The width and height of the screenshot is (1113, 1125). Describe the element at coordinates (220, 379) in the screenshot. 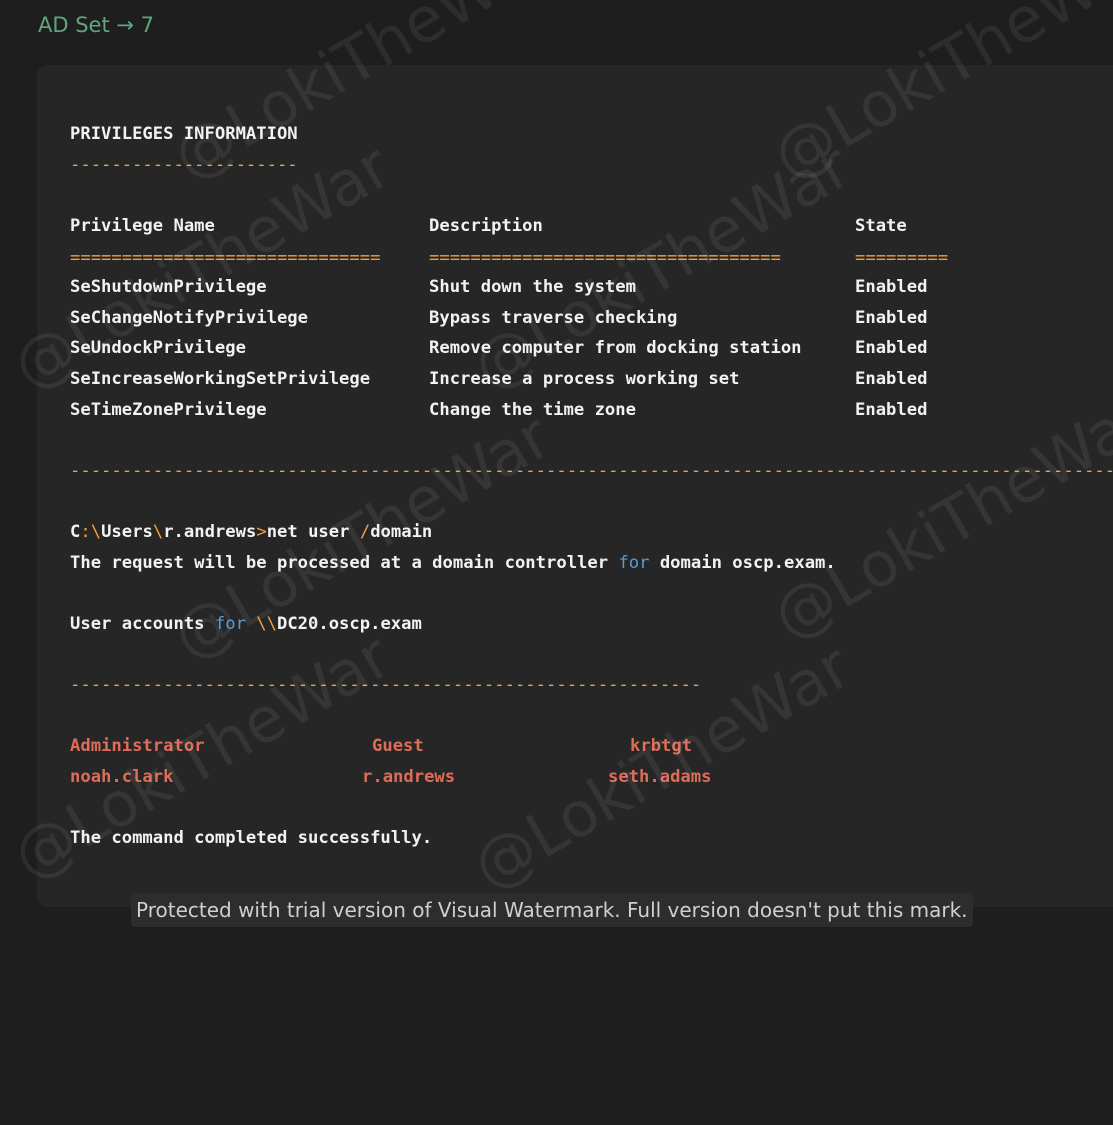

I see `privilege-name: SeIncreaseWorkingSetPrivilege` at that location.